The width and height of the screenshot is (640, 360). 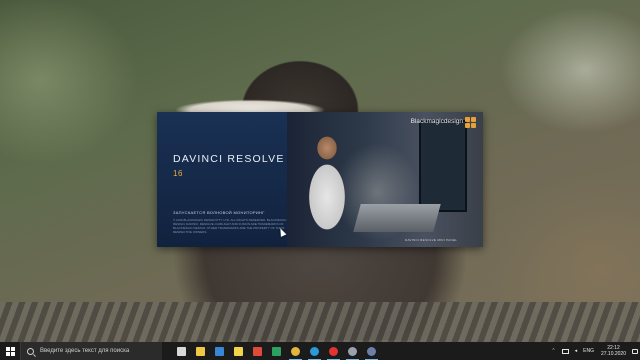 What do you see at coordinates (443, 166) in the screenshot?
I see `splash-photo-monitor` at bounding box center [443, 166].